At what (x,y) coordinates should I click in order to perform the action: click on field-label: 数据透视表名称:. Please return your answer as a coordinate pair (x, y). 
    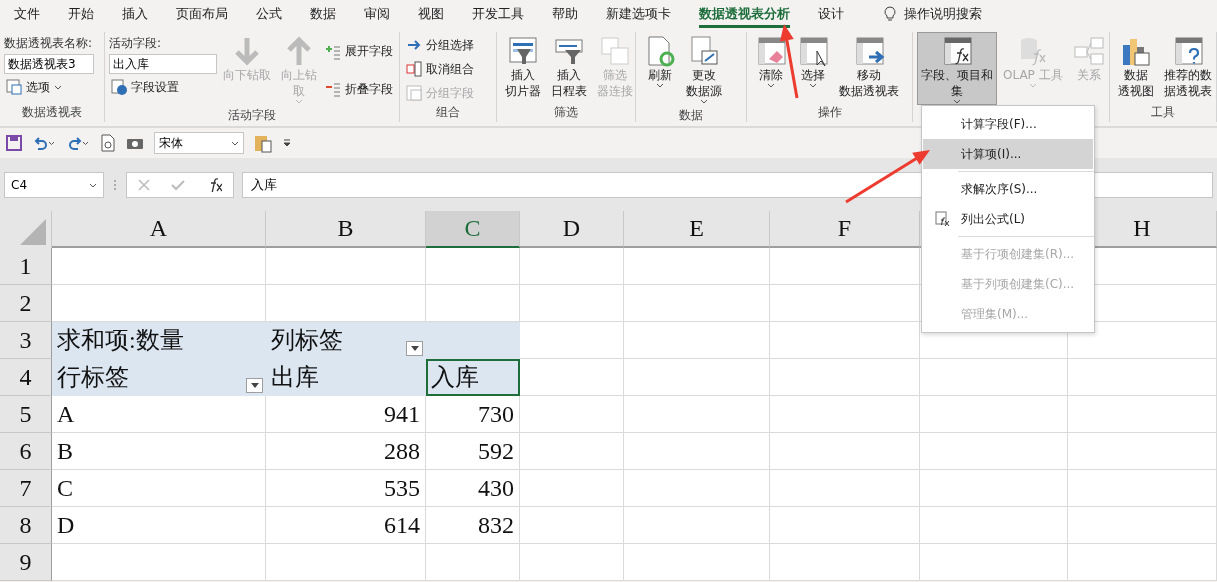
    Looking at the image, I should click on (49, 43).